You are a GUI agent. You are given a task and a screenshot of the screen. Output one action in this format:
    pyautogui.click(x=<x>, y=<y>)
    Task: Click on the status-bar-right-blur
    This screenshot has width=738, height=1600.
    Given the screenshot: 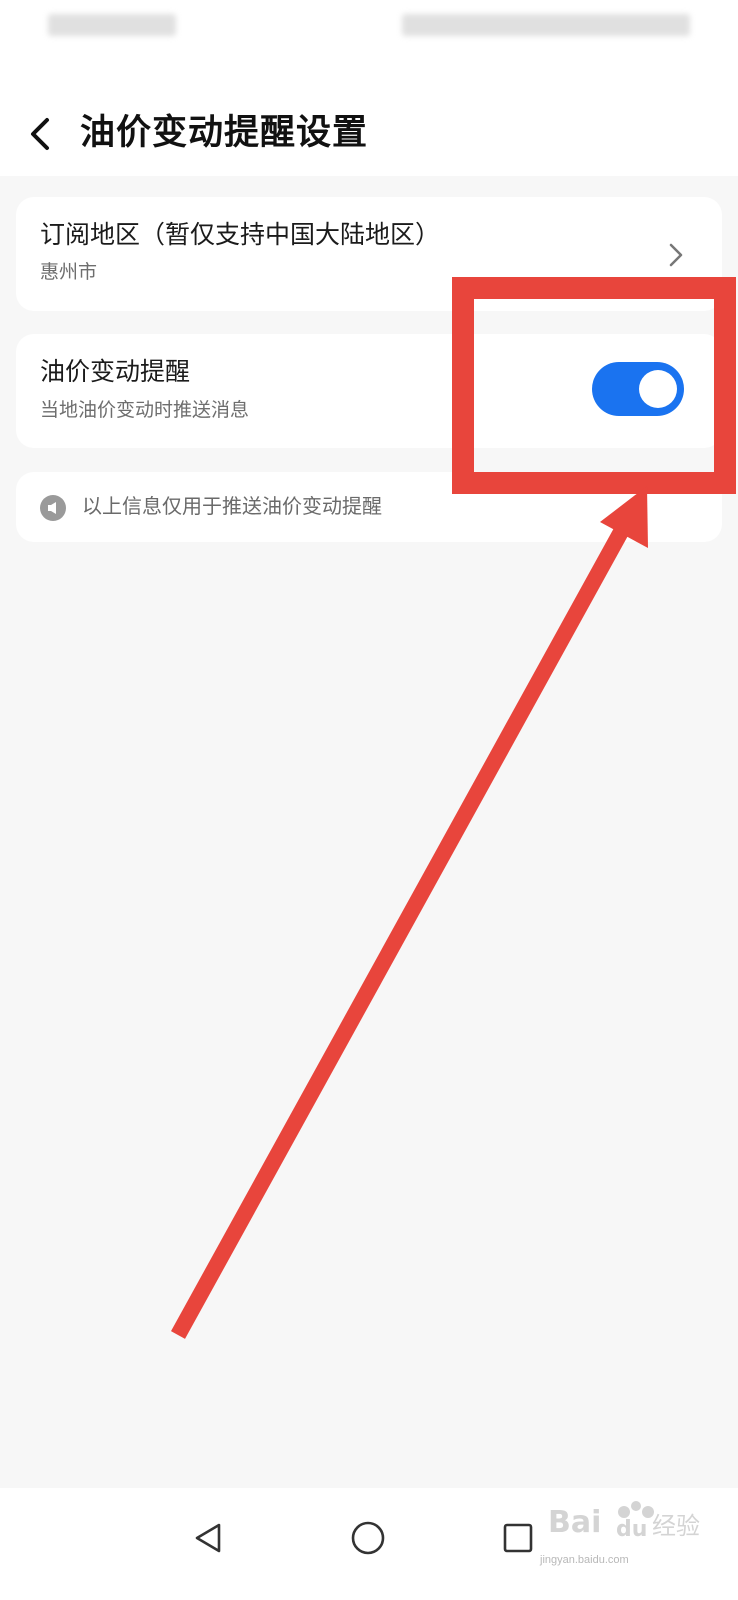 What is the action you would take?
    pyautogui.click(x=546, y=25)
    